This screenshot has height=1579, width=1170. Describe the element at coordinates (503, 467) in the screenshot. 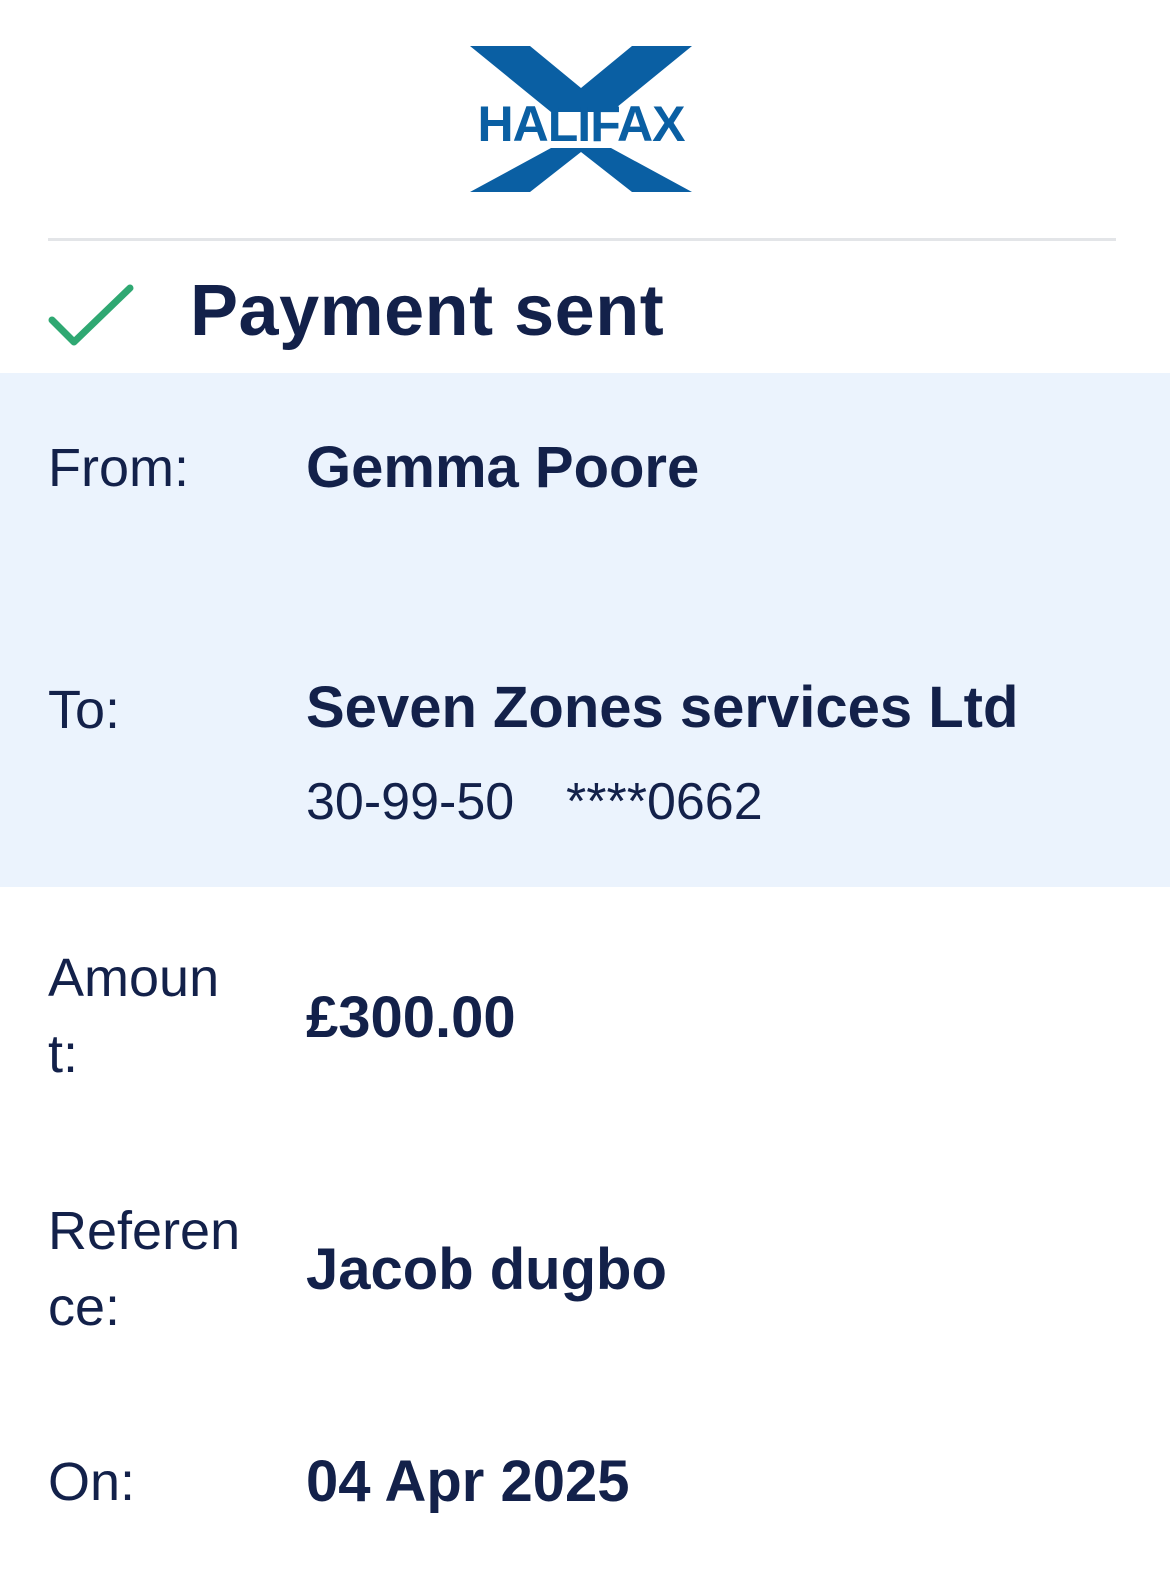

I see `from-value: Gemma Poore` at that location.